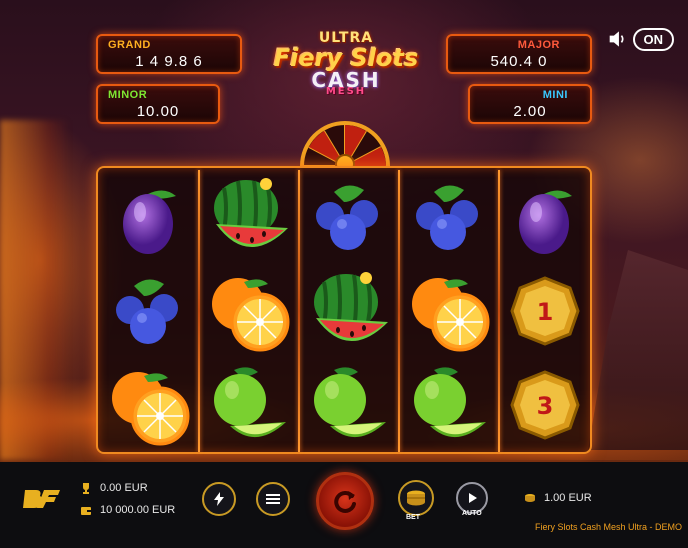 This screenshot has width=688, height=548. Describe the element at coordinates (568, 498) in the screenshot. I see `bet-value: 1.00 EUR` at that location.